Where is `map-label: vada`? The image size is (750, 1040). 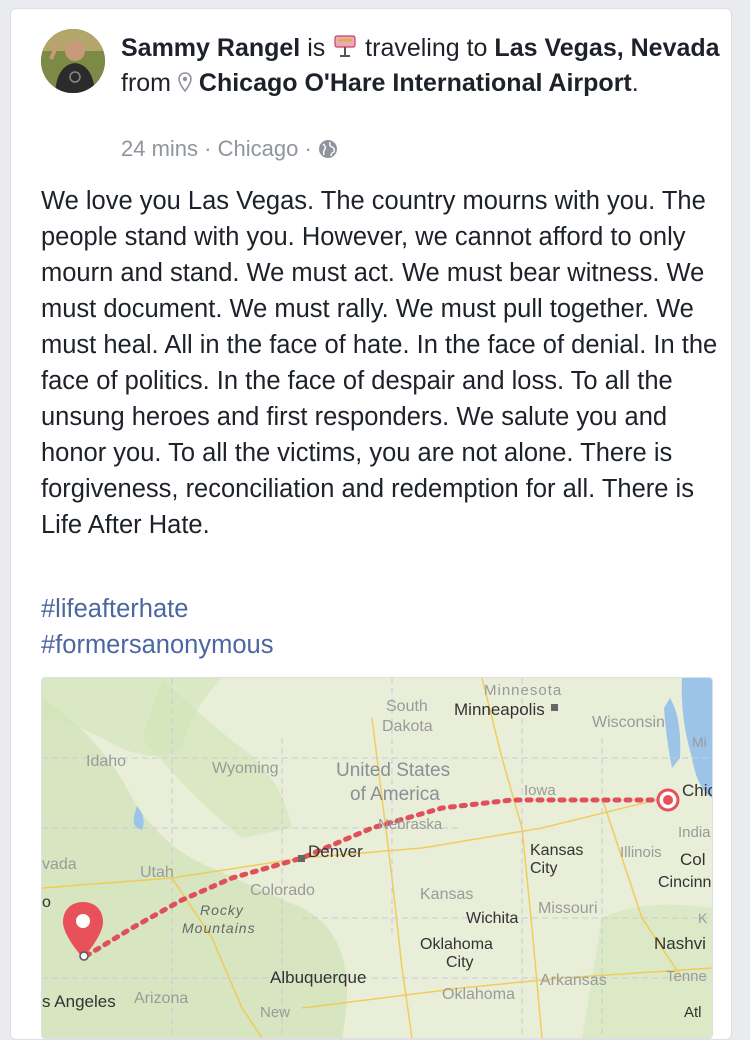 map-label: vada is located at coordinates (59, 864).